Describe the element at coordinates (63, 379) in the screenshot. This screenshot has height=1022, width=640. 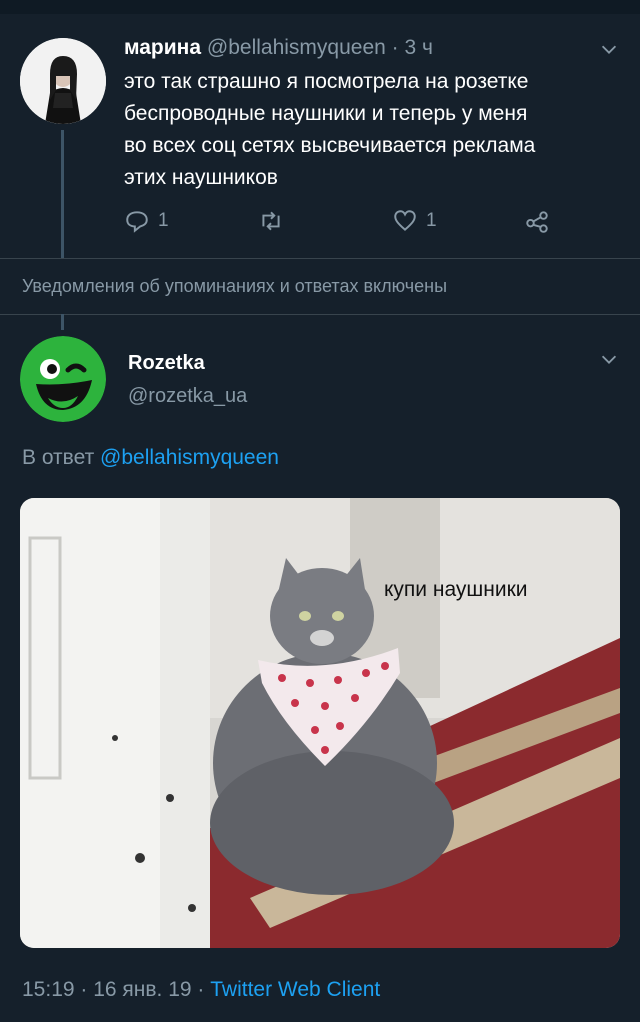
I see `rozetka-logo` at that location.